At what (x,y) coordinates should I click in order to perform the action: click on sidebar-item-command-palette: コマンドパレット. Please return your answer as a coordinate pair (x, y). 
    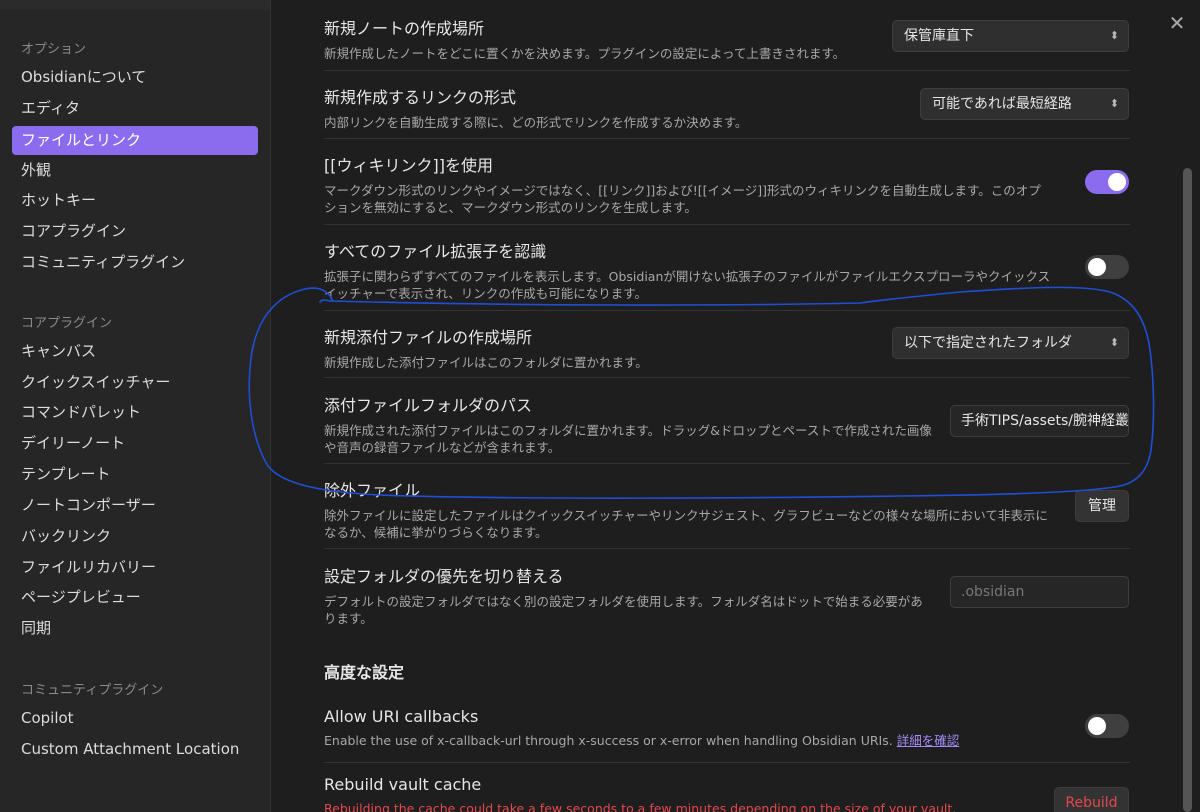
    Looking at the image, I should click on (135, 412).